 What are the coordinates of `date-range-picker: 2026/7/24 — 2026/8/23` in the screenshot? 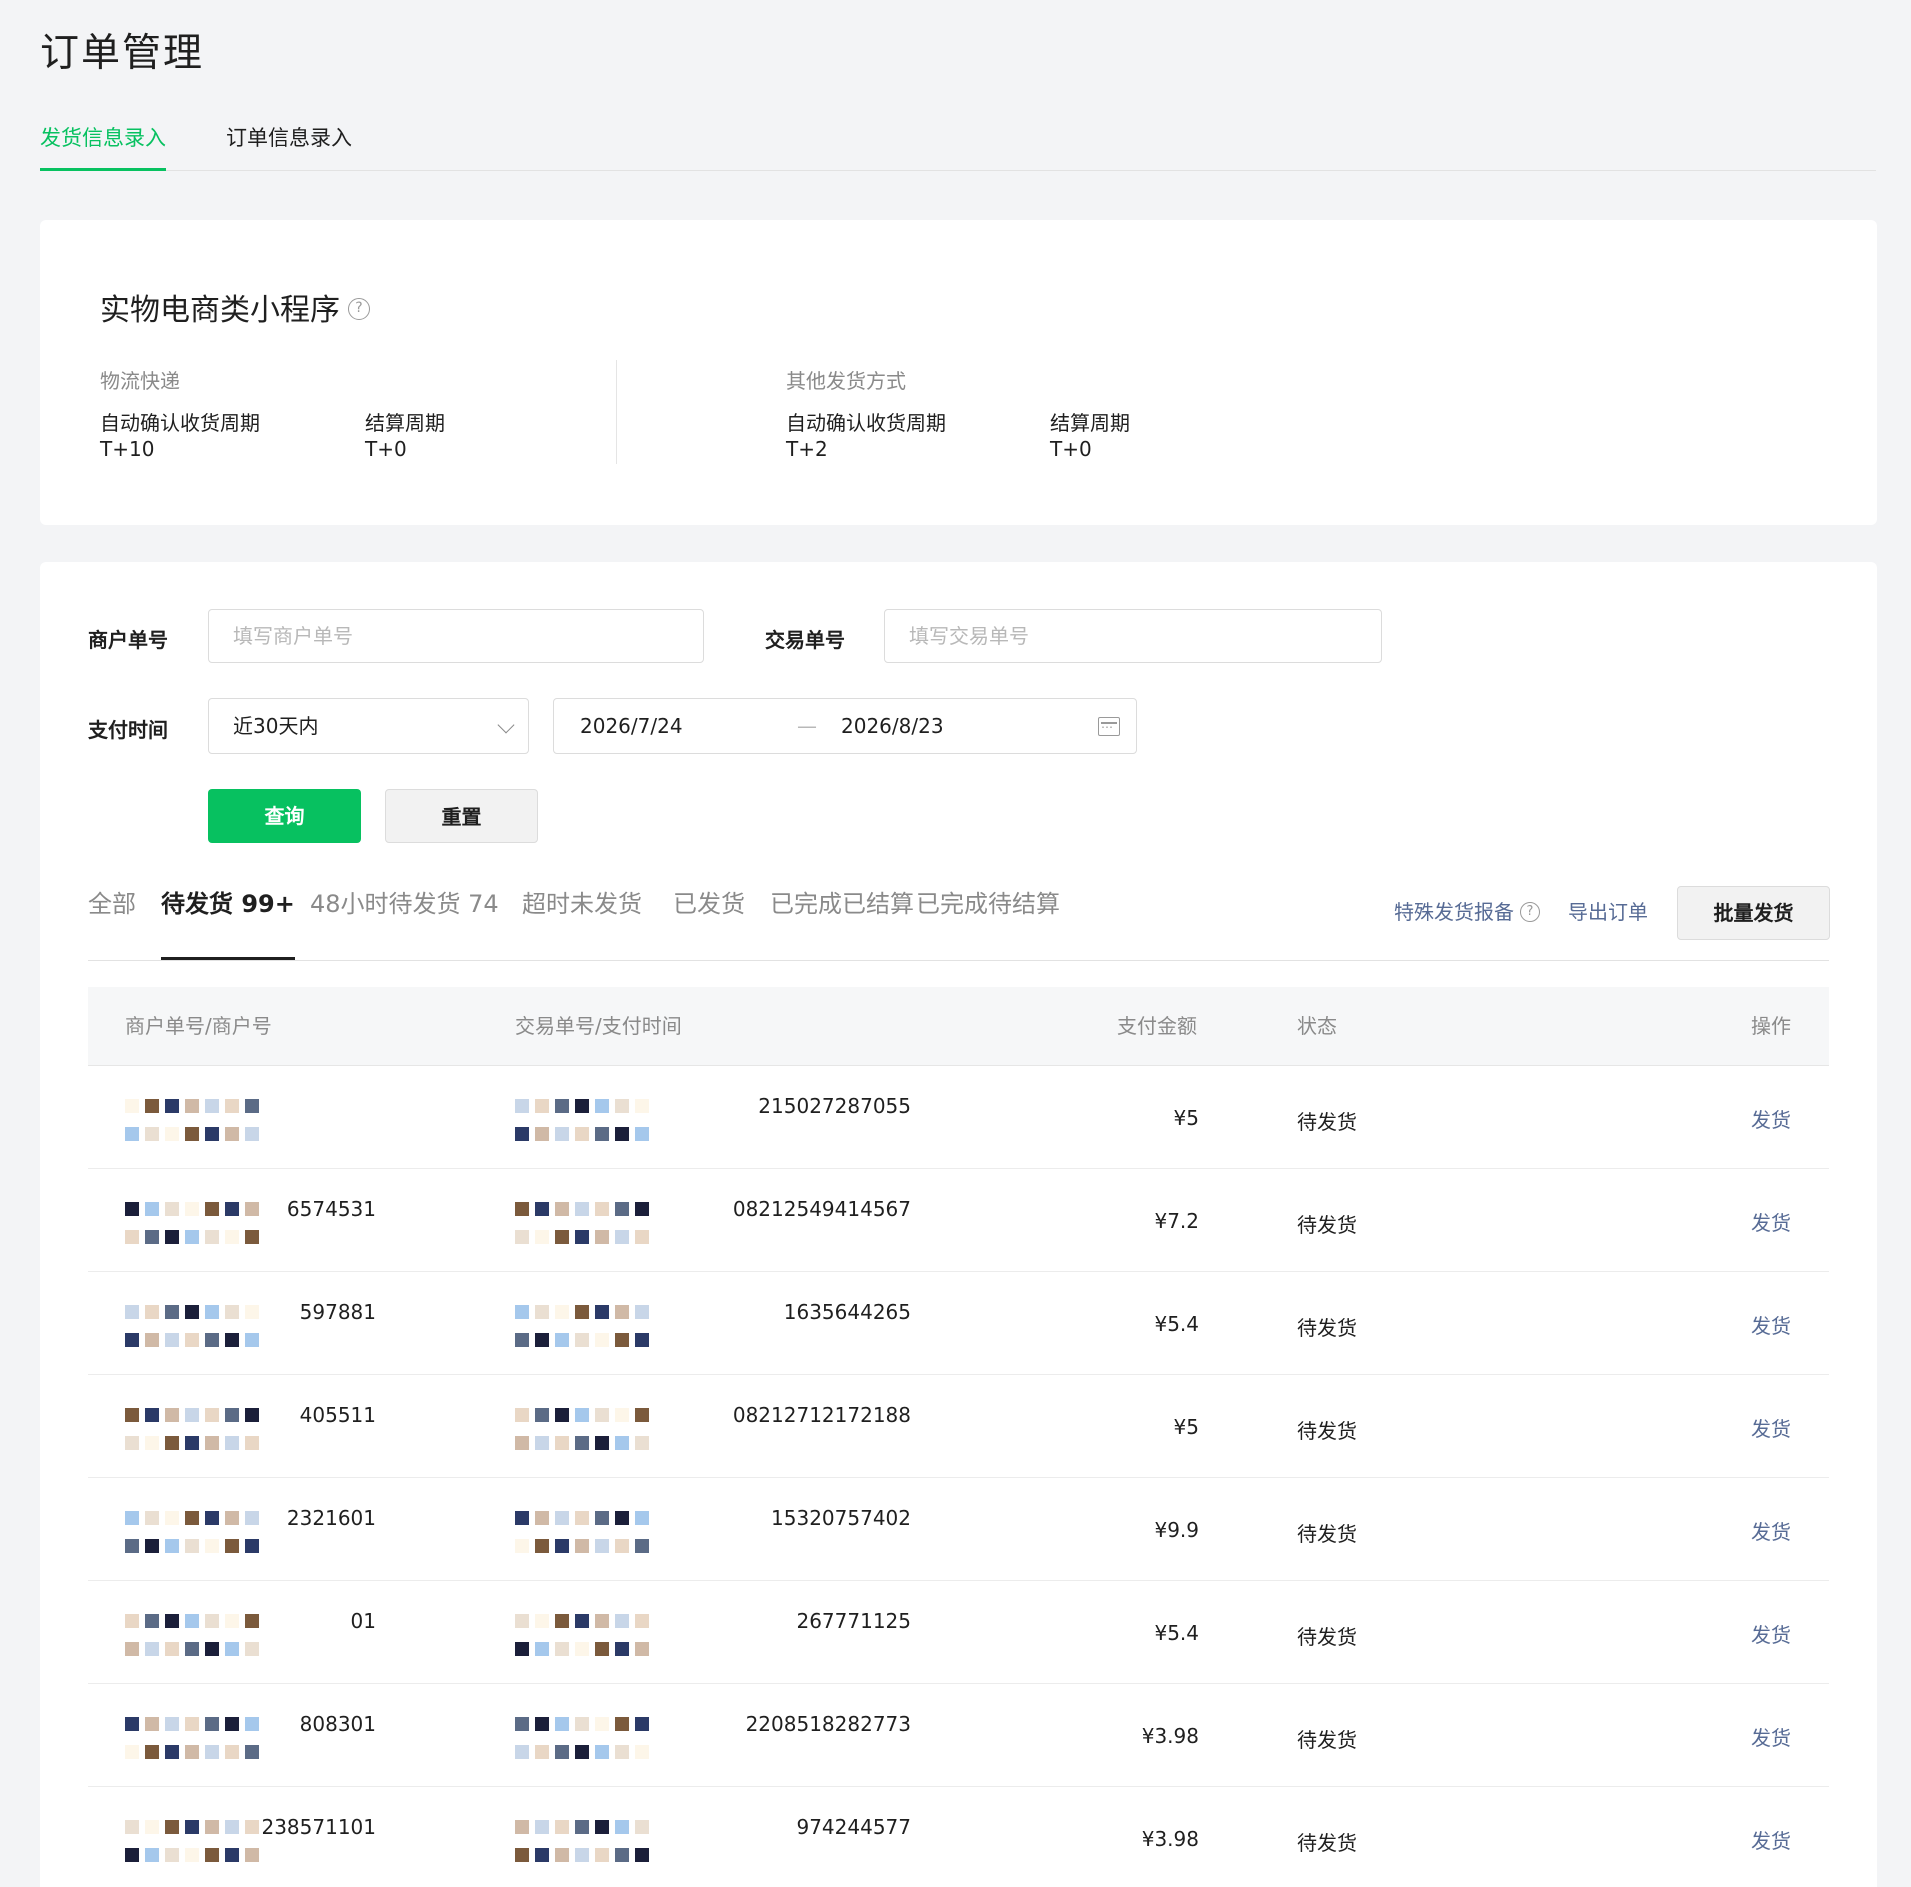 It's located at (845, 726).